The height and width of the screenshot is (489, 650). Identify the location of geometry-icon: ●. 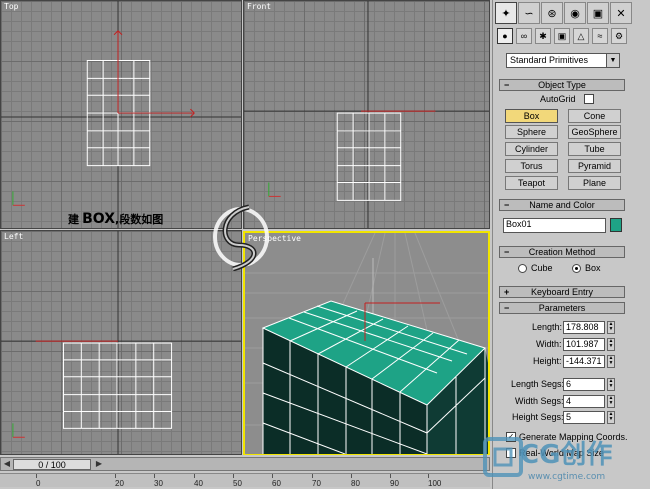
(505, 36).